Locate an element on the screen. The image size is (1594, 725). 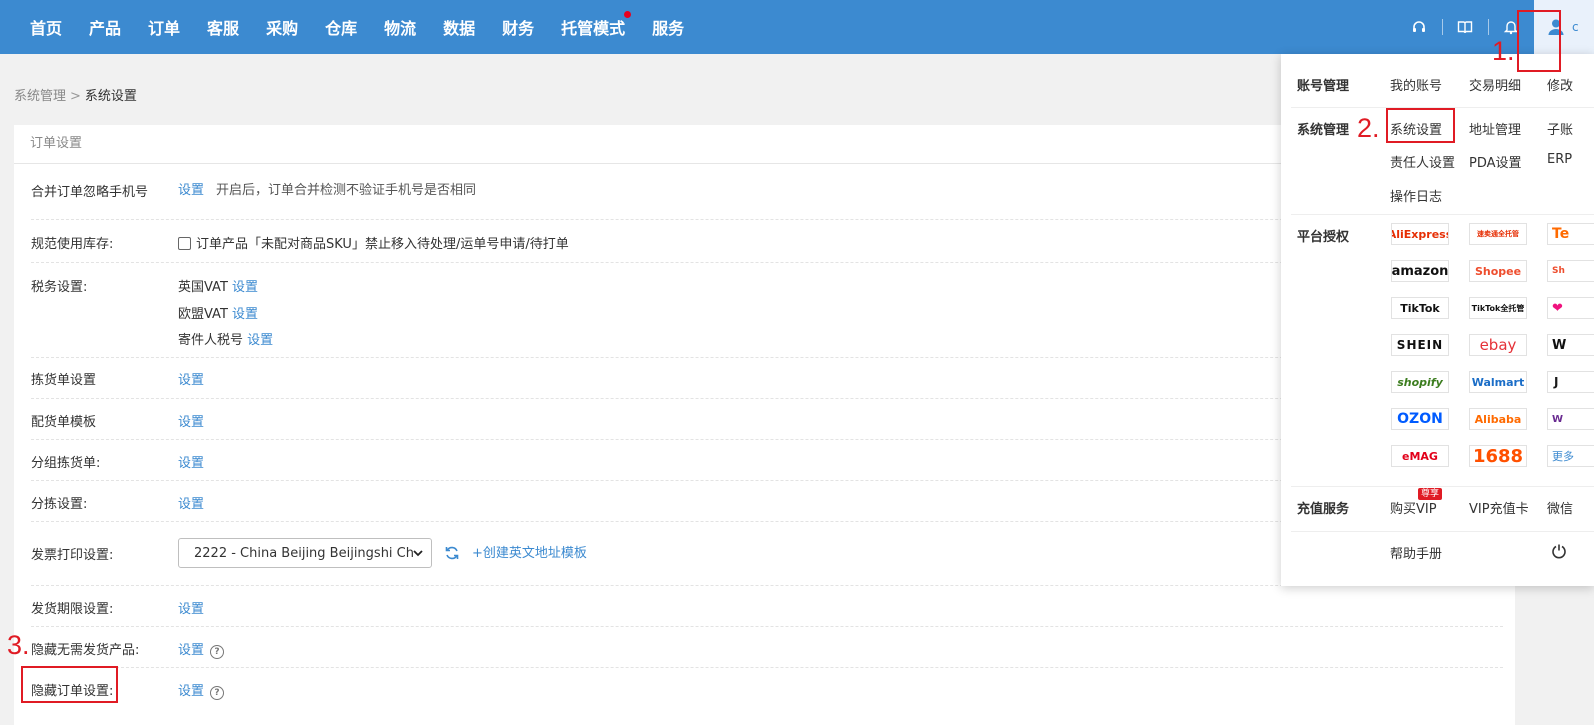
menu-item-help-manual: 帮助手册 is located at coordinates (1416, 552).